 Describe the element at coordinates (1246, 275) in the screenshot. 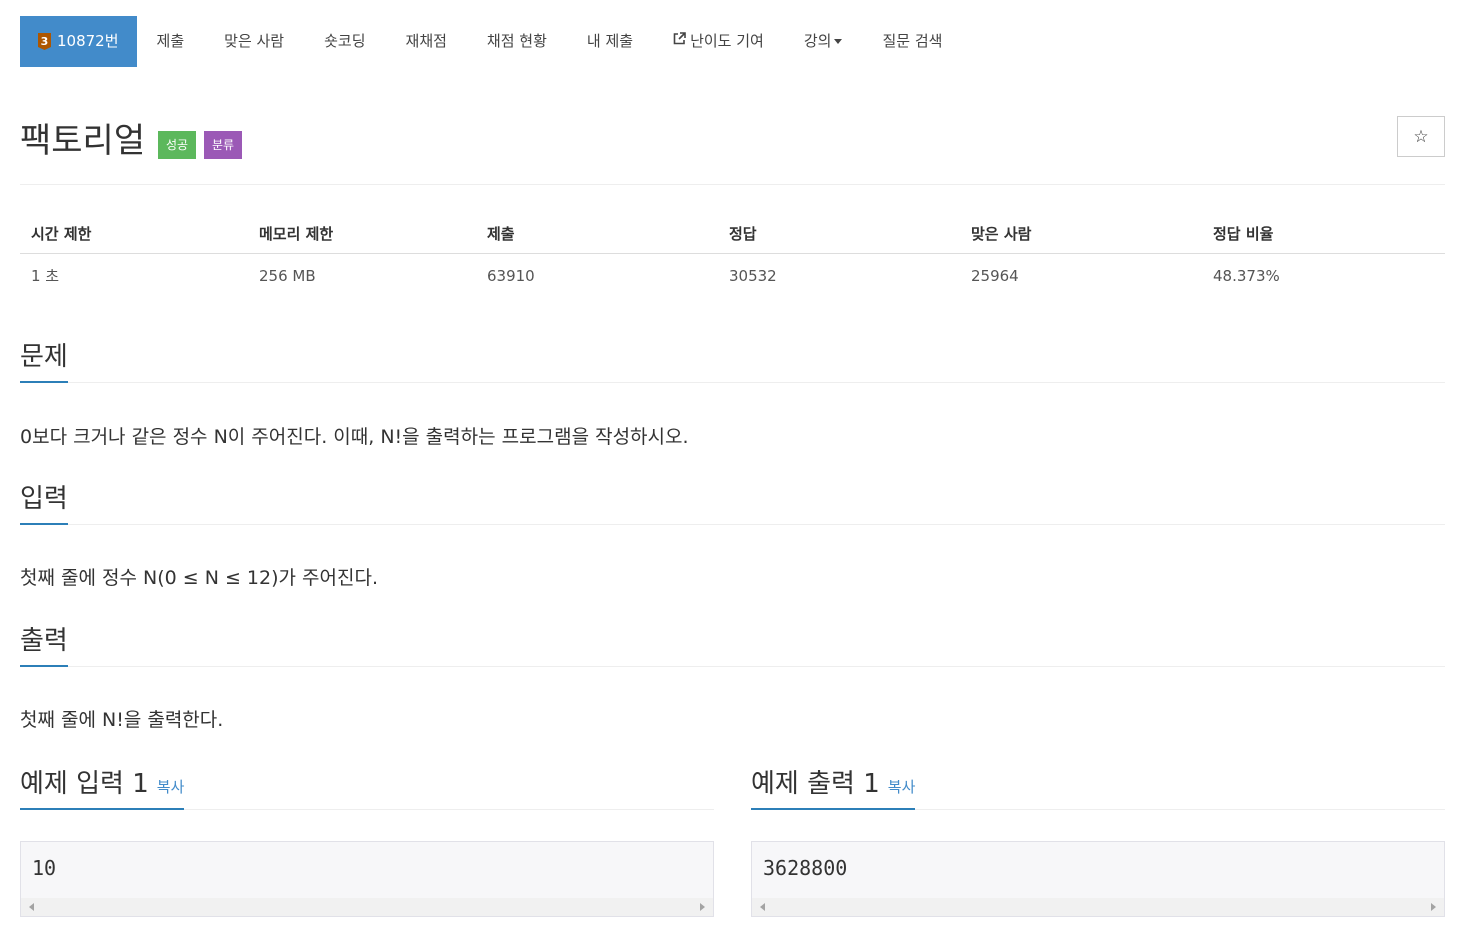

I see `value-accept-ratio: 48.373%` at that location.